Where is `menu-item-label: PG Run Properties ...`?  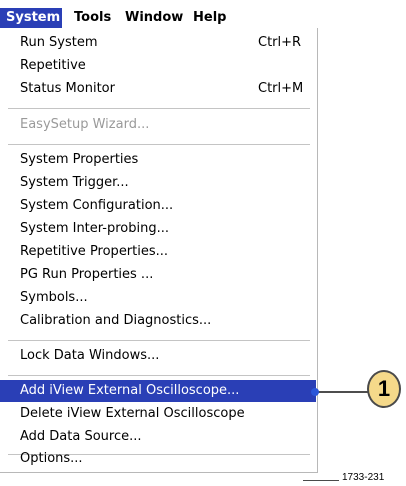 menu-item-label: PG Run Properties ... is located at coordinates (87, 274).